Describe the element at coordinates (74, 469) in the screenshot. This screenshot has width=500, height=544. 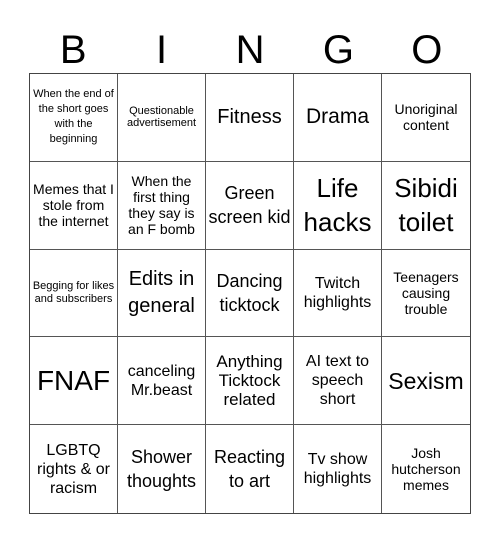
I see `bingo-cell: LGBTQ rights & or racism` at that location.